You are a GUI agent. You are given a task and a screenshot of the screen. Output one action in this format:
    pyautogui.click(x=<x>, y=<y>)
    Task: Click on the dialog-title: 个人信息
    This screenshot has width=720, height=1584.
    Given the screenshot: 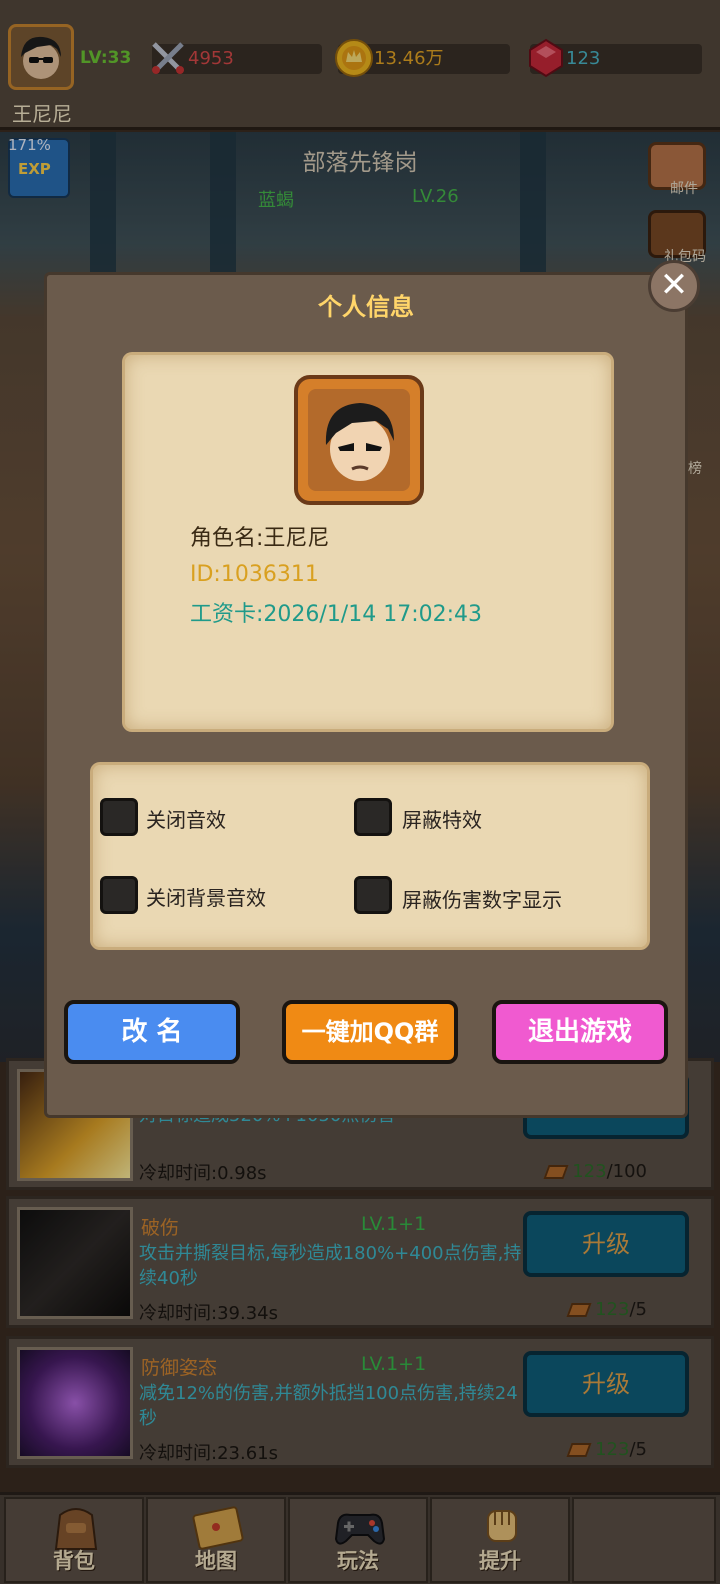 What is the action you would take?
    pyautogui.click(x=366, y=307)
    